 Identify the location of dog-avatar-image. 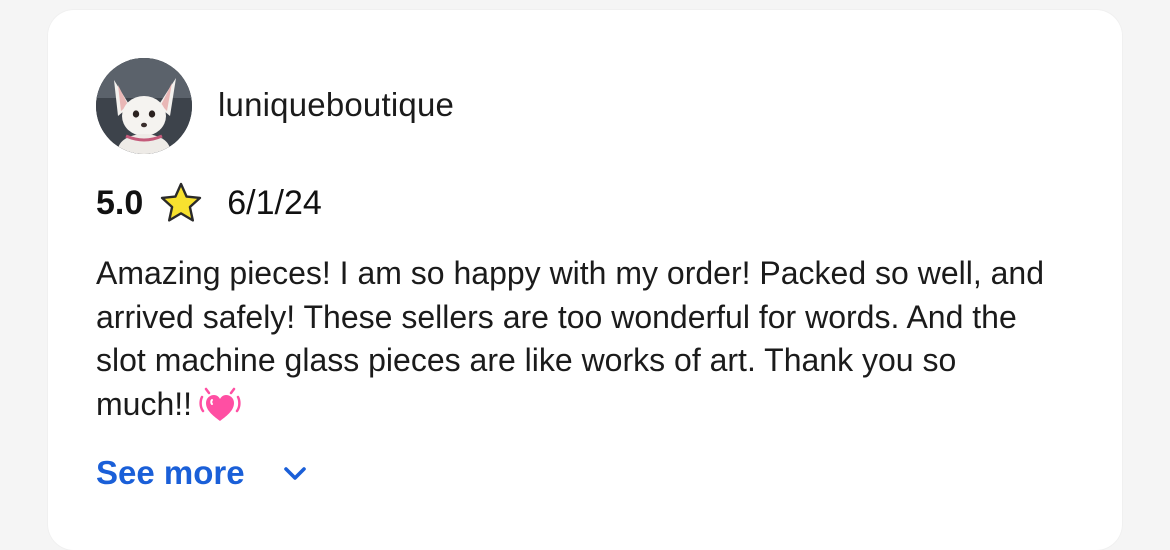
(144, 106).